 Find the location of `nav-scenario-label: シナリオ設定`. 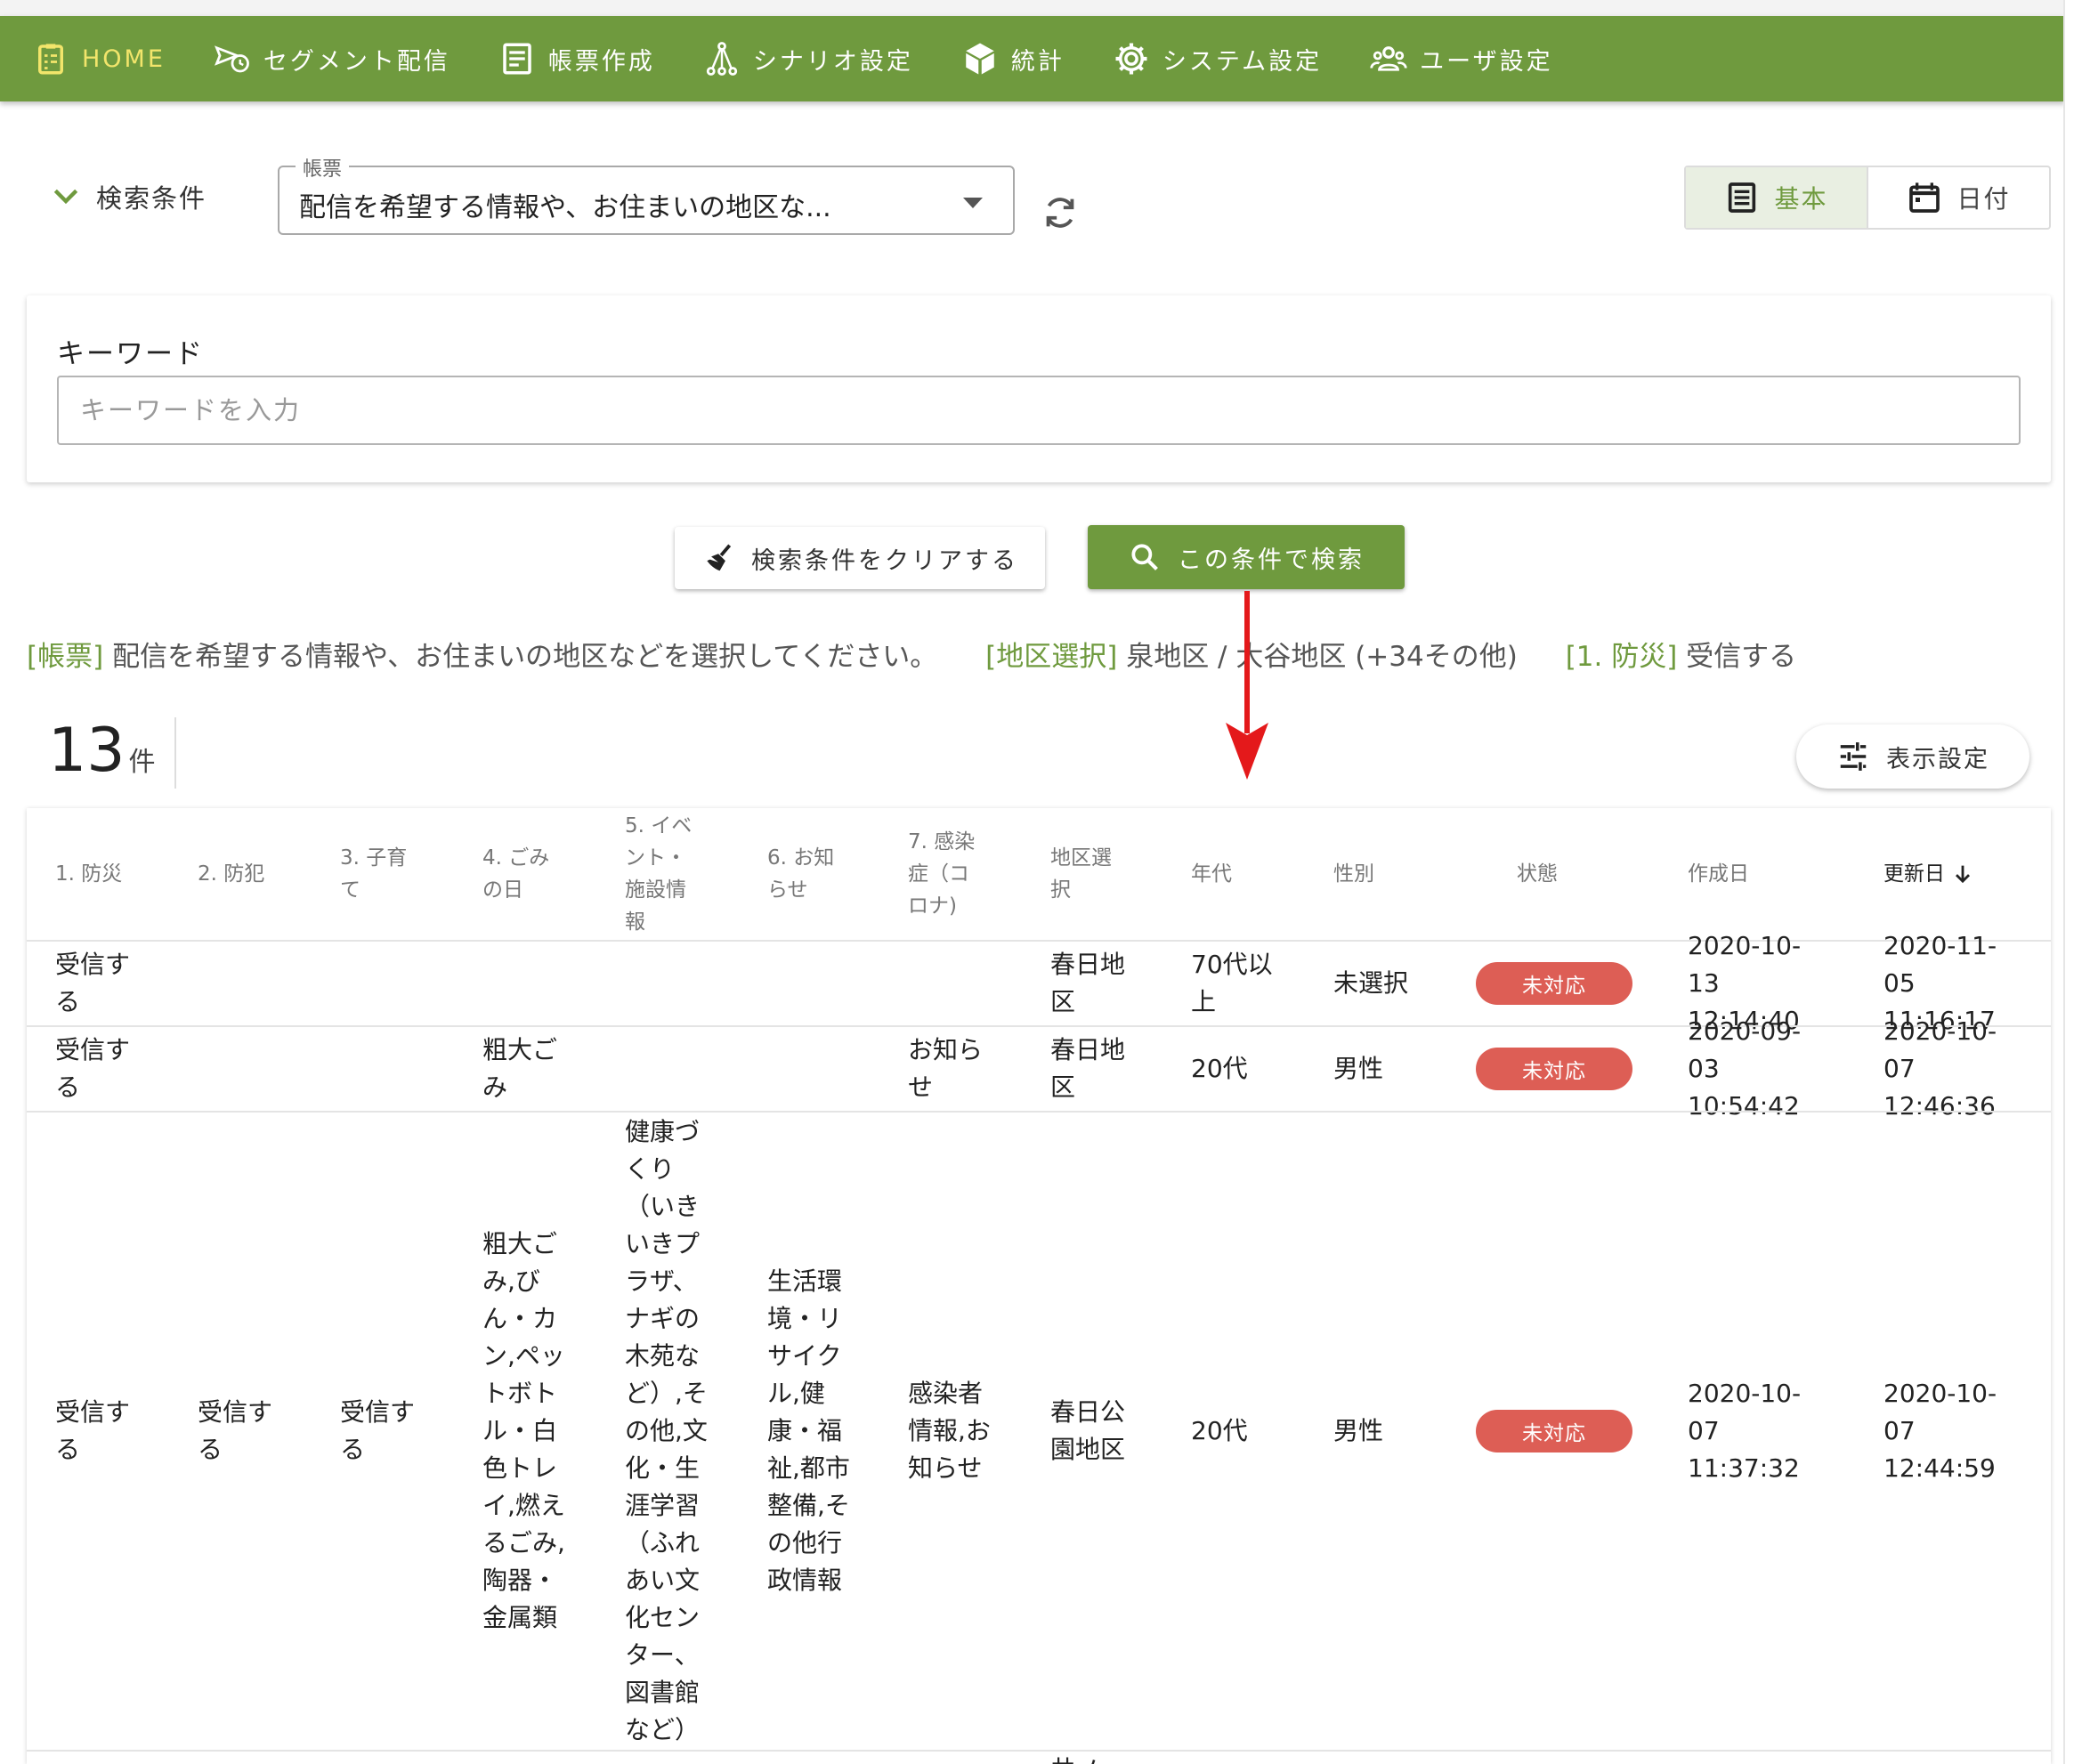

nav-scenario-label: シナリオ設定 is located at coordinates (832, 61).